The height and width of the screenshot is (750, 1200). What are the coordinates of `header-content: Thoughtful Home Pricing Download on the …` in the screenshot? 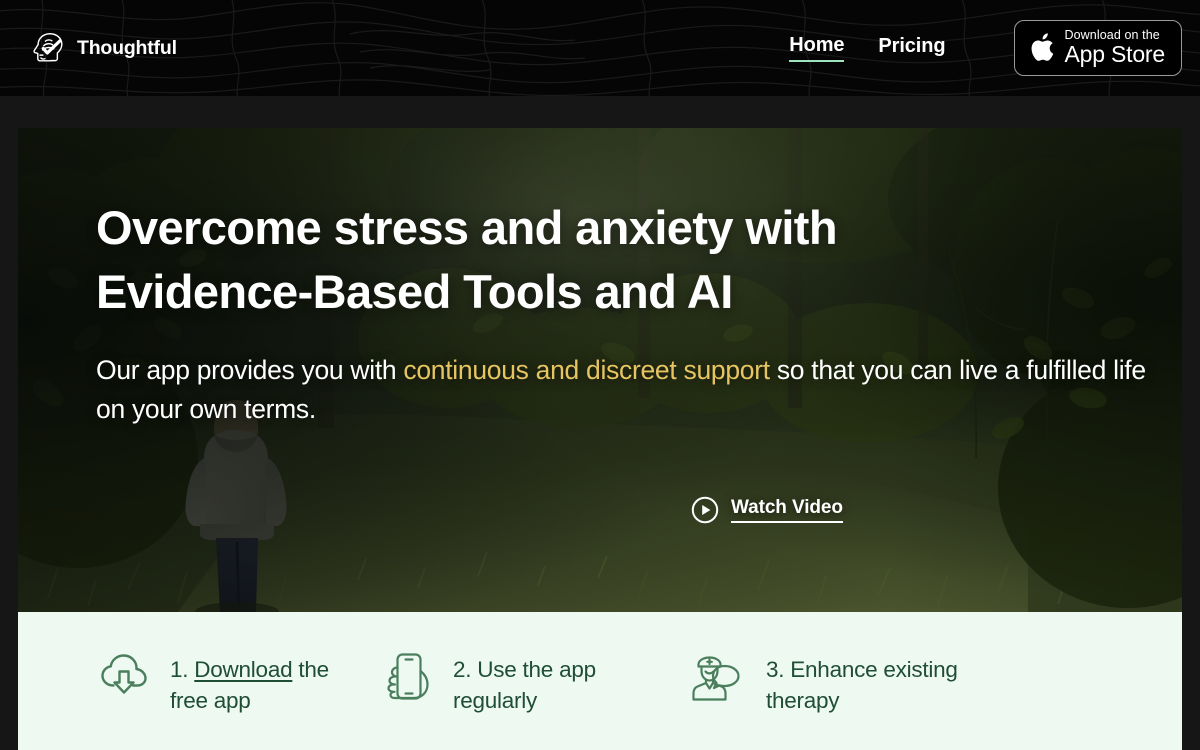 It's located at (600, 48).